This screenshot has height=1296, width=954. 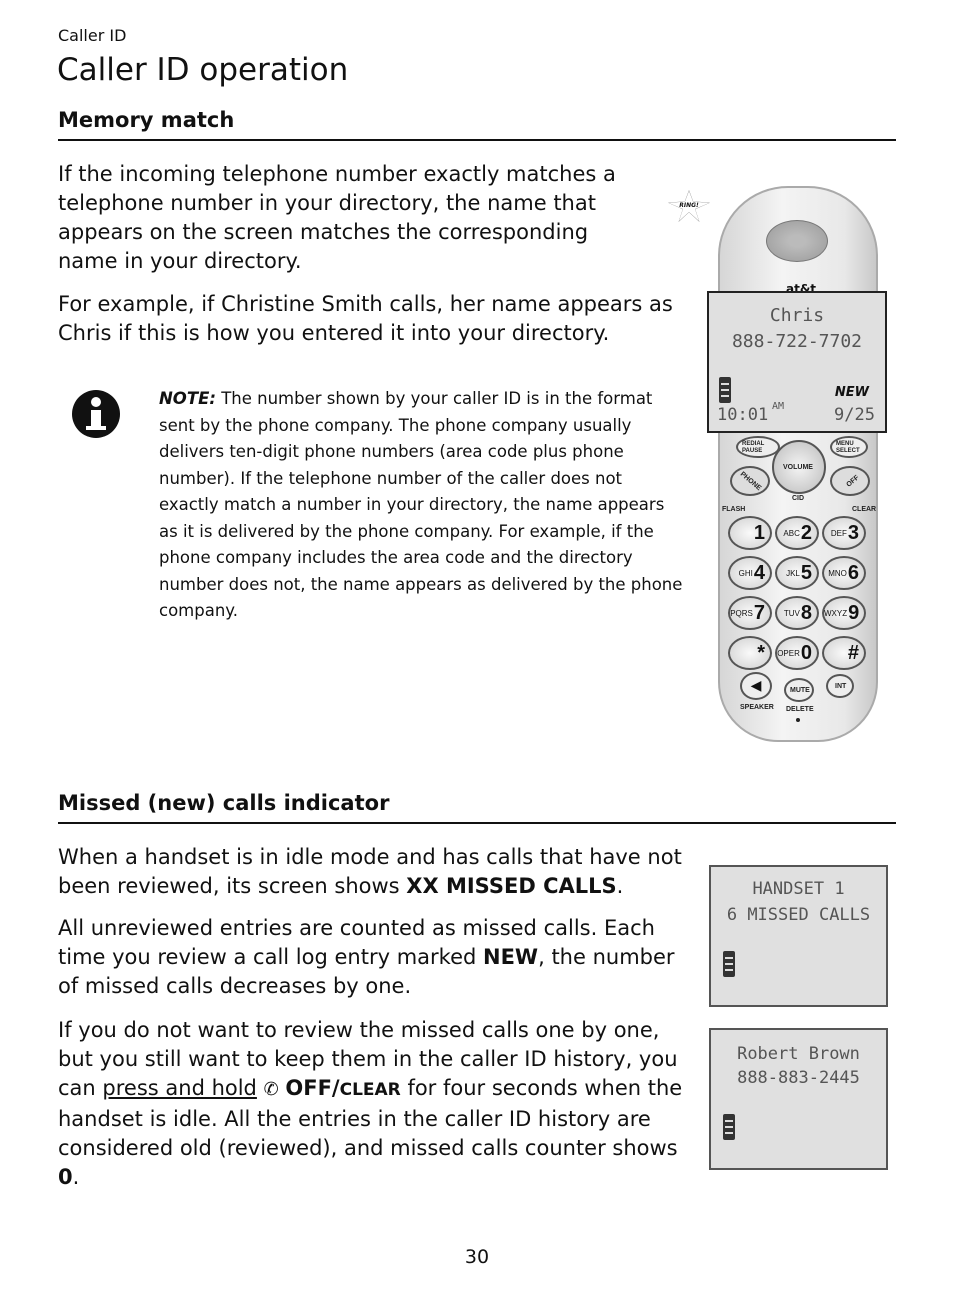 What do you see at coordinates (797, 341) in the screenshot?
I see `caller-number: 888-722-7702` at bounding box center [797, 341].